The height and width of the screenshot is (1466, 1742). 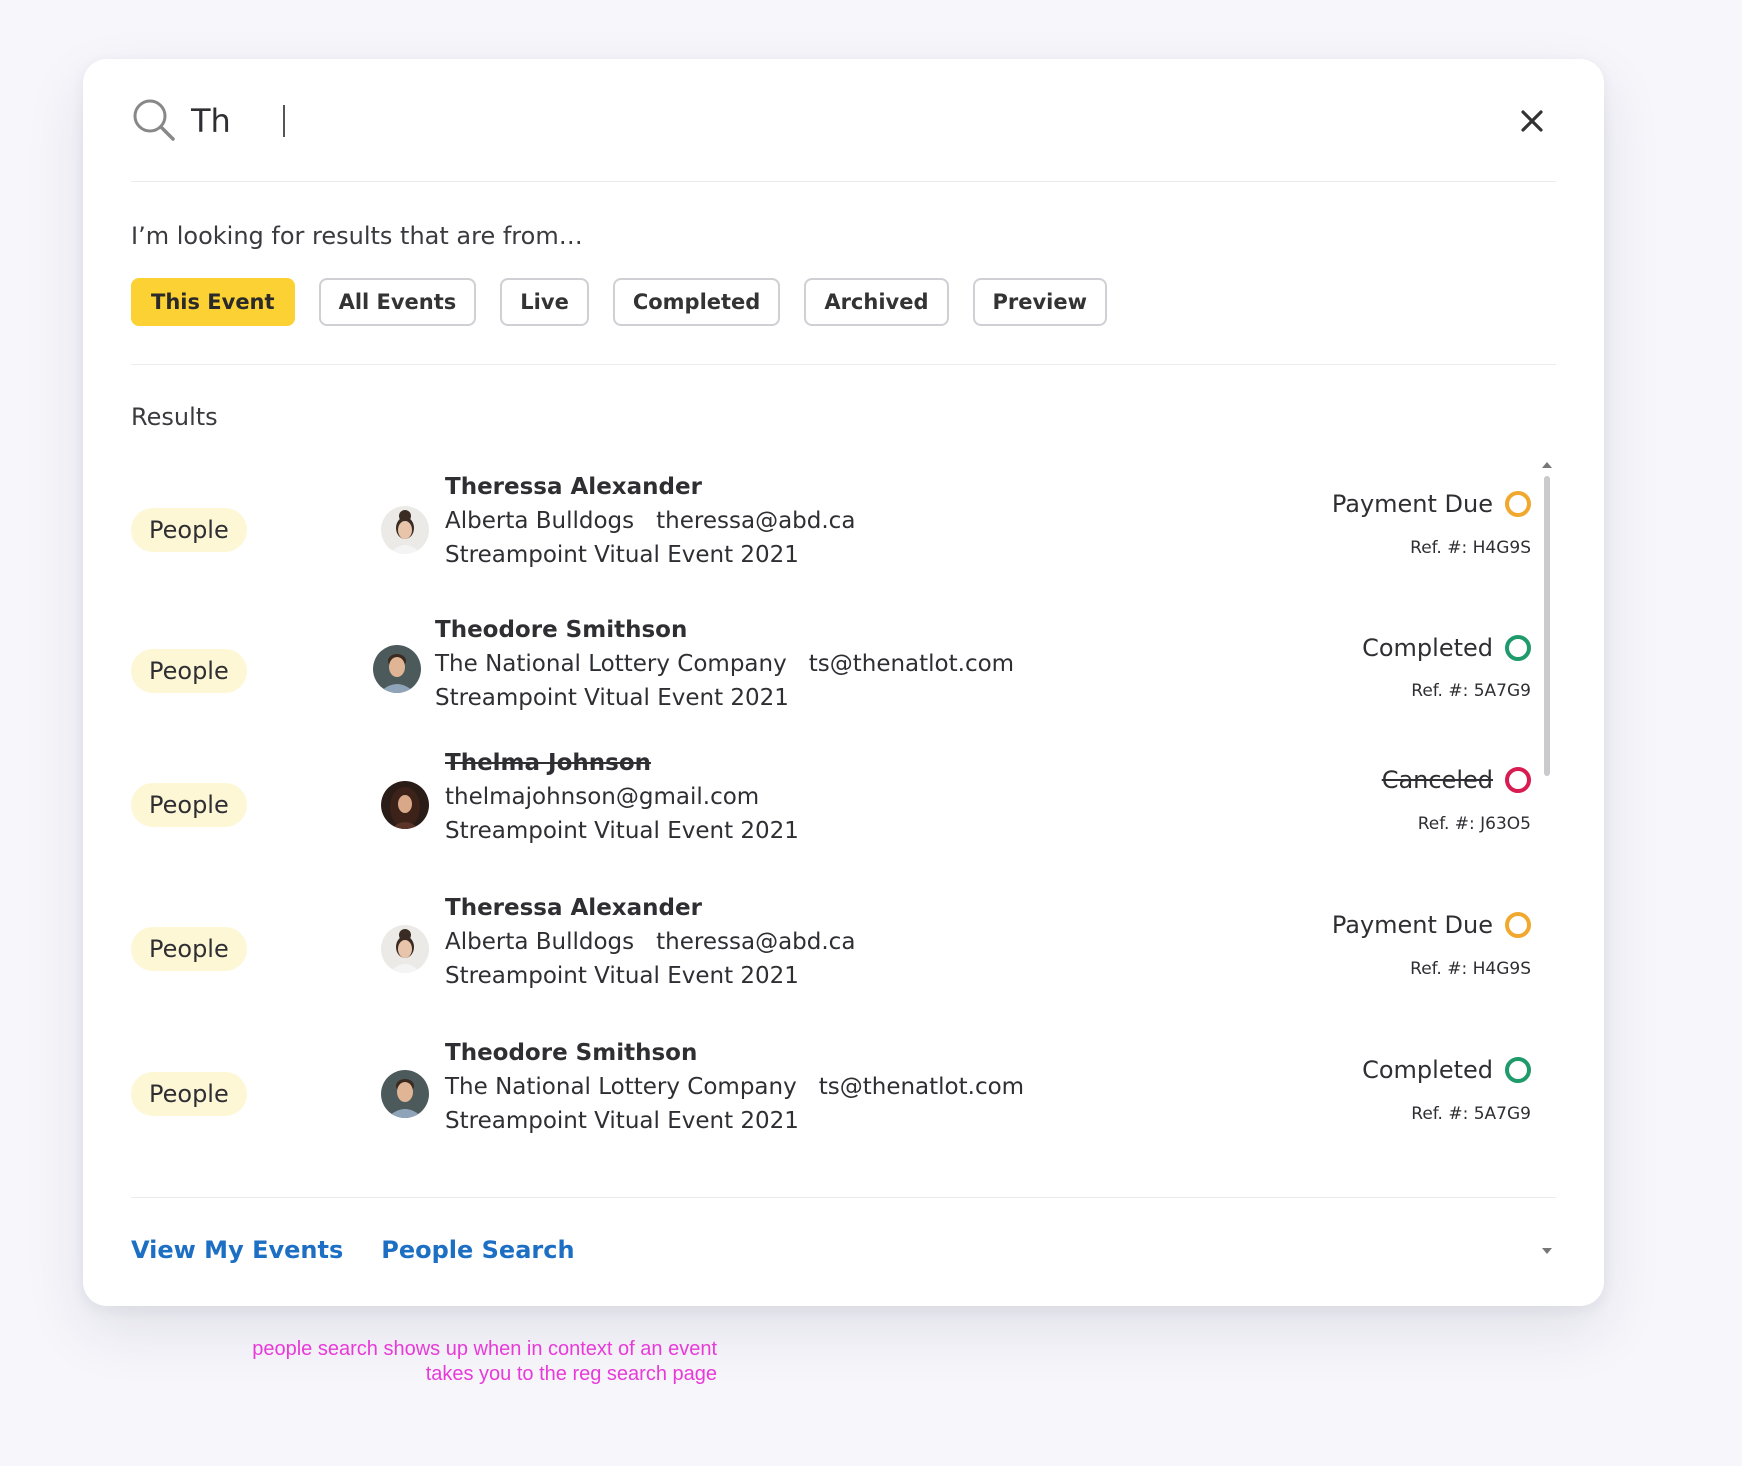 What do you see at coordinates (353, 1250) in the screenshot?
I see `footer-links: View My Events People Search` at bounding box center [353, 1250].